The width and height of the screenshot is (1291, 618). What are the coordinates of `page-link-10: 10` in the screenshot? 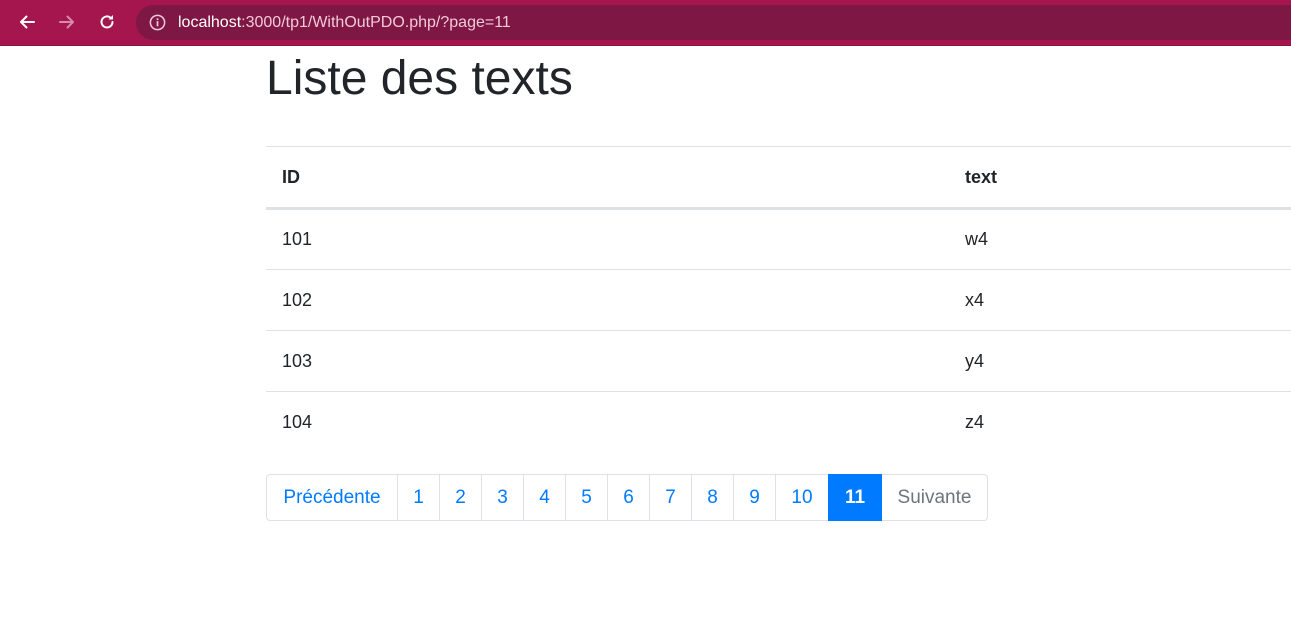 It's located at (802, 497).